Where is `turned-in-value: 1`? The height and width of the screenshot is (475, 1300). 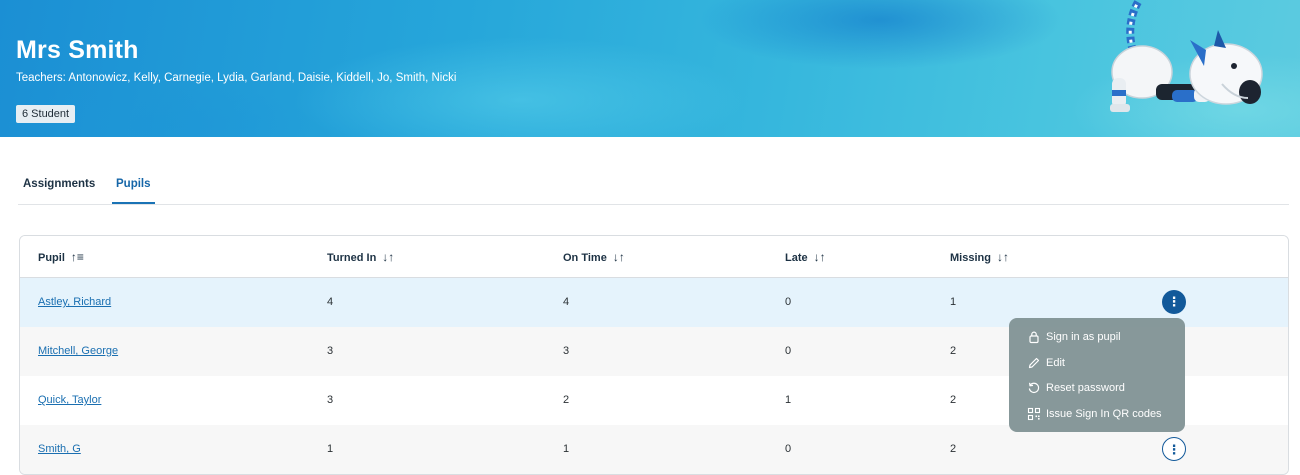 turned-in-value: 1 is located at coordinates (330, 449).